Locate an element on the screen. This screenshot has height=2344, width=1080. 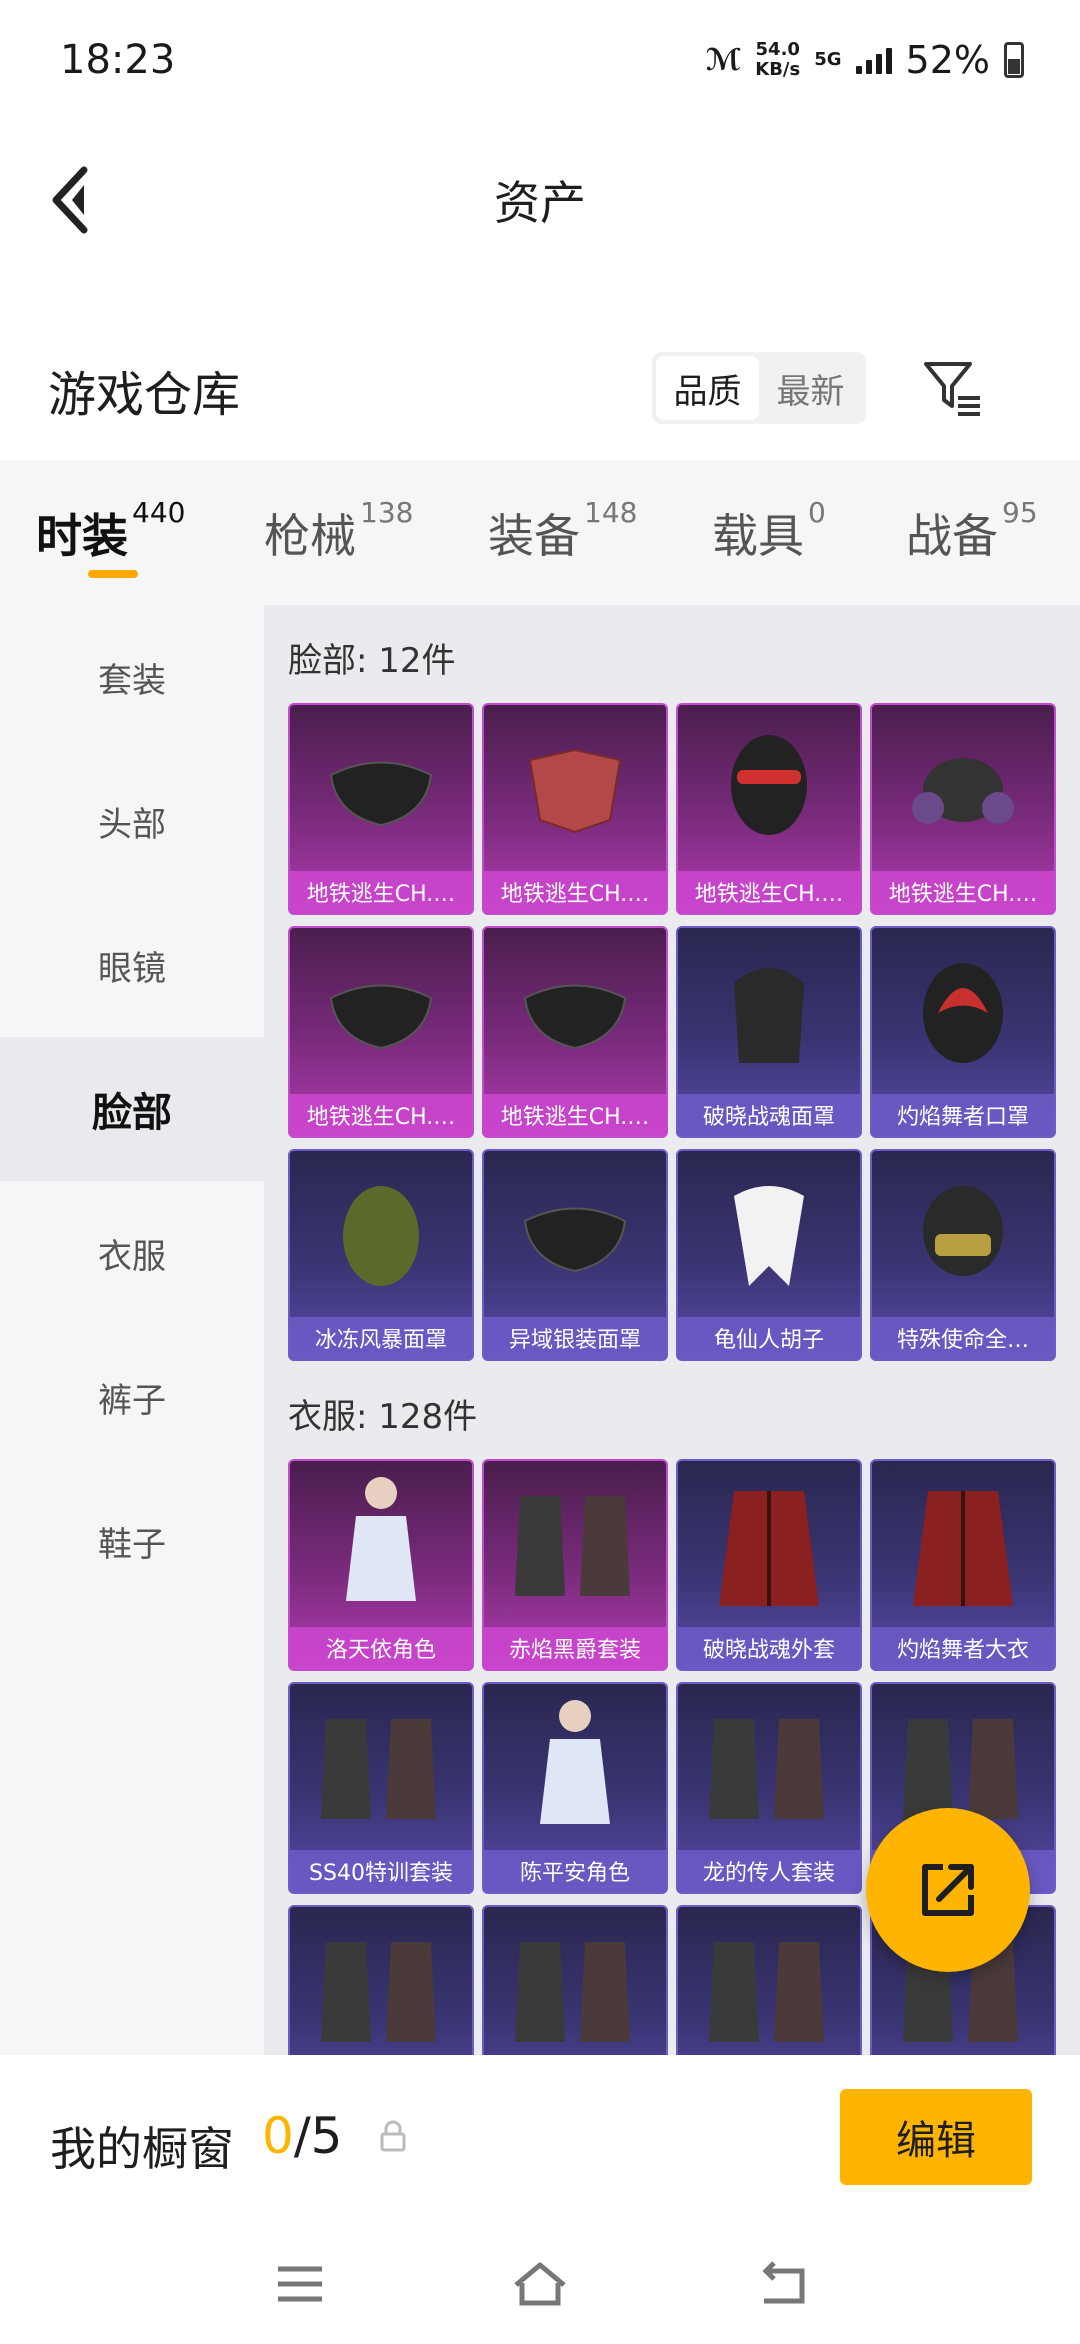
item-card: 陈平安角色 is located at coordinates (575, 1788).